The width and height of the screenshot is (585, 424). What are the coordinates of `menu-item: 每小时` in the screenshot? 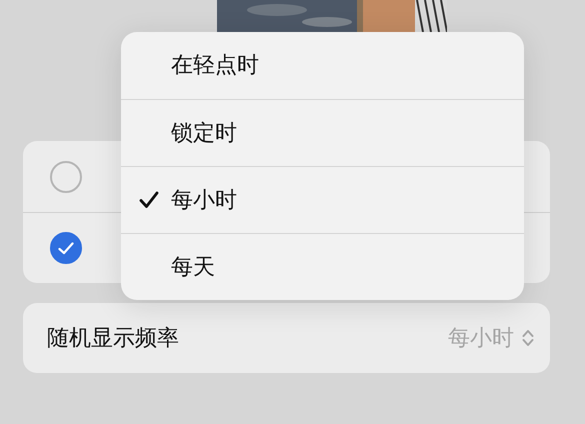 It's located at (322, 199).